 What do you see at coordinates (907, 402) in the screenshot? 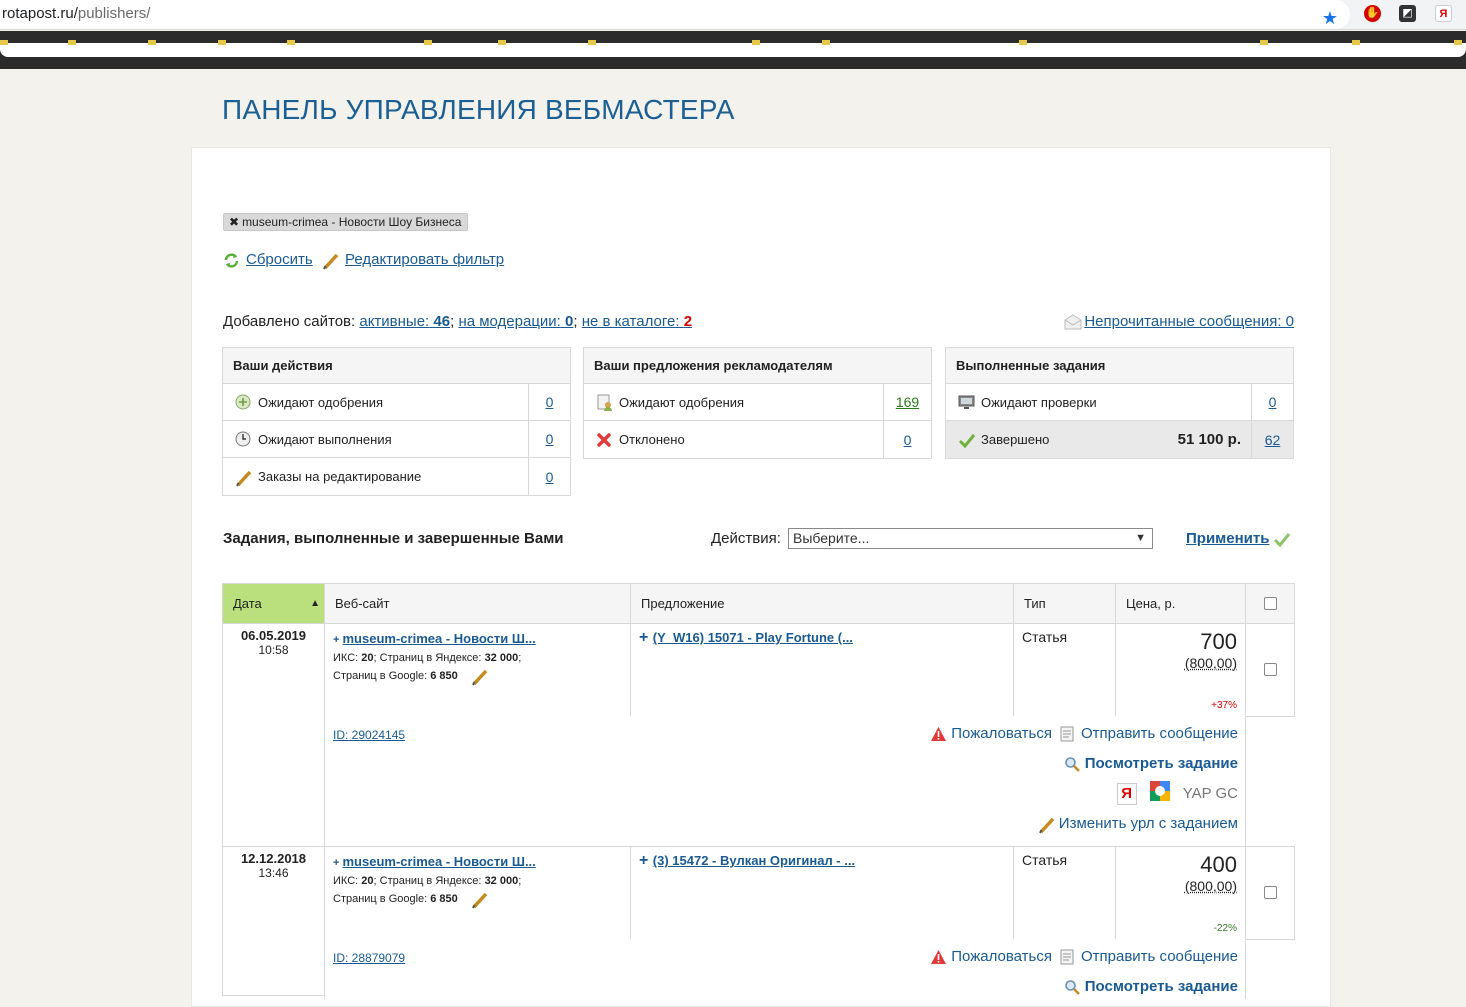
I see `stat-count-link: 169` at bounding box center [907, 402].